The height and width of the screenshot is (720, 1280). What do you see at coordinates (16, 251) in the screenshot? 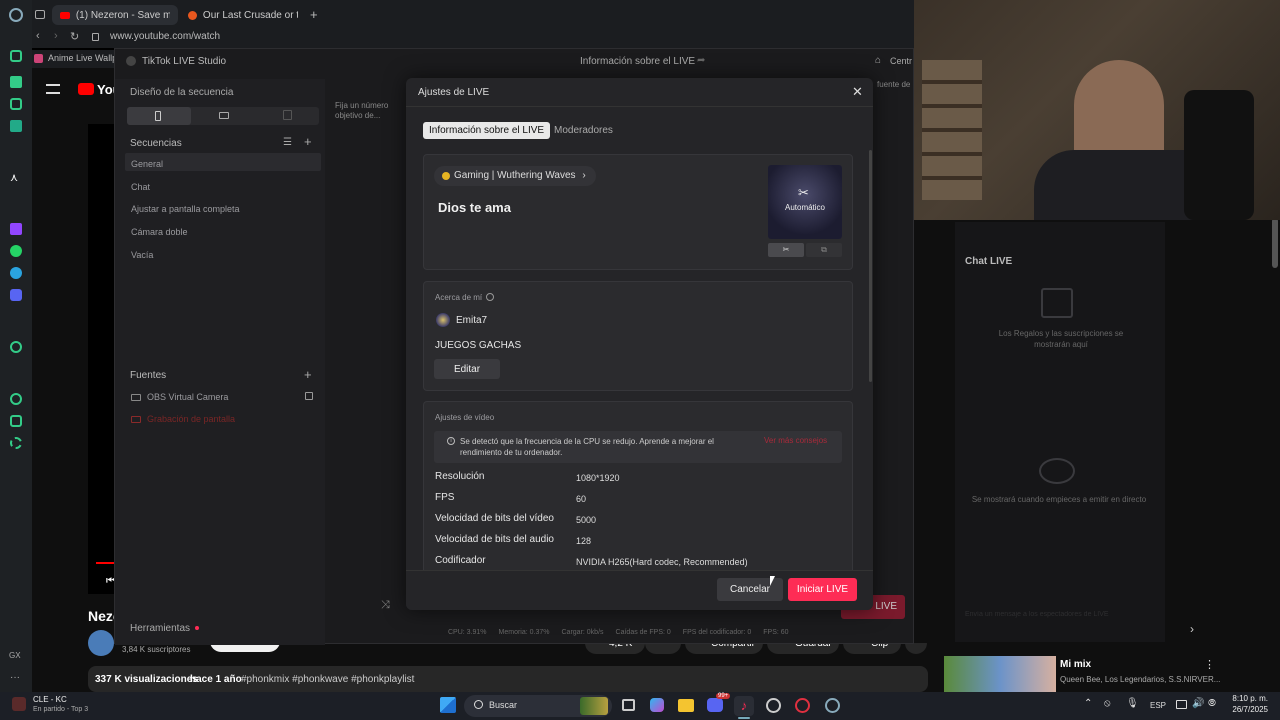
I see `whatsapp-icon` at bounding box center [16, 251].